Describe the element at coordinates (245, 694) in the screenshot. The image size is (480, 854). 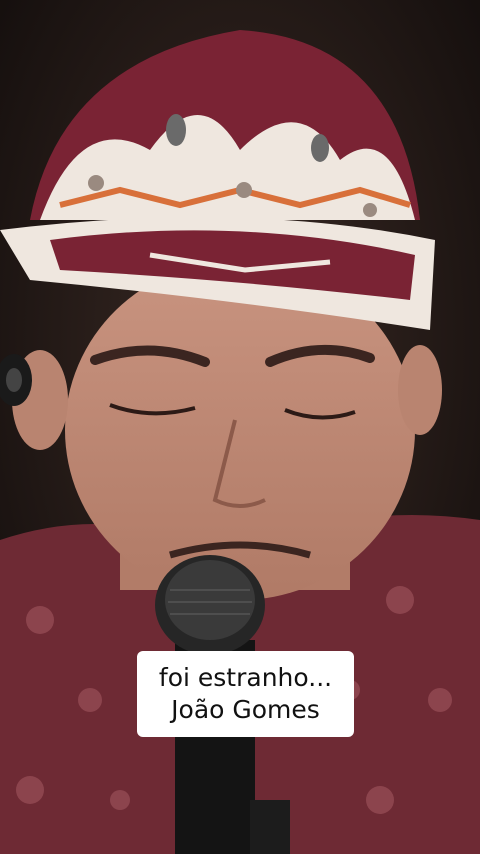
I see `caption-box: foi estranho... João Gomes` at that location.